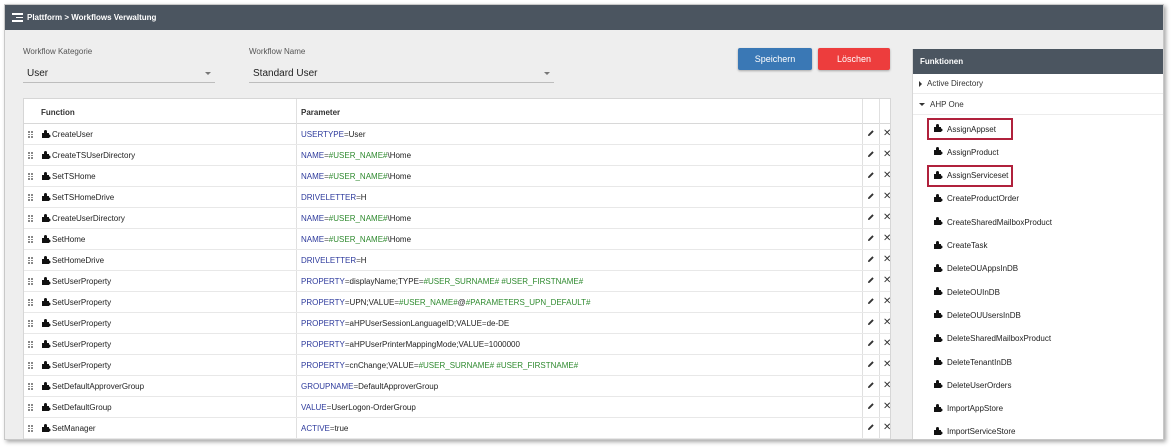 The height and width of the screenshot is (448, 1171). Describe the element at coordinates (457, 134) in the screenshot. I see `table-row: CreateUser USERTYPE=User ✕` at that location.